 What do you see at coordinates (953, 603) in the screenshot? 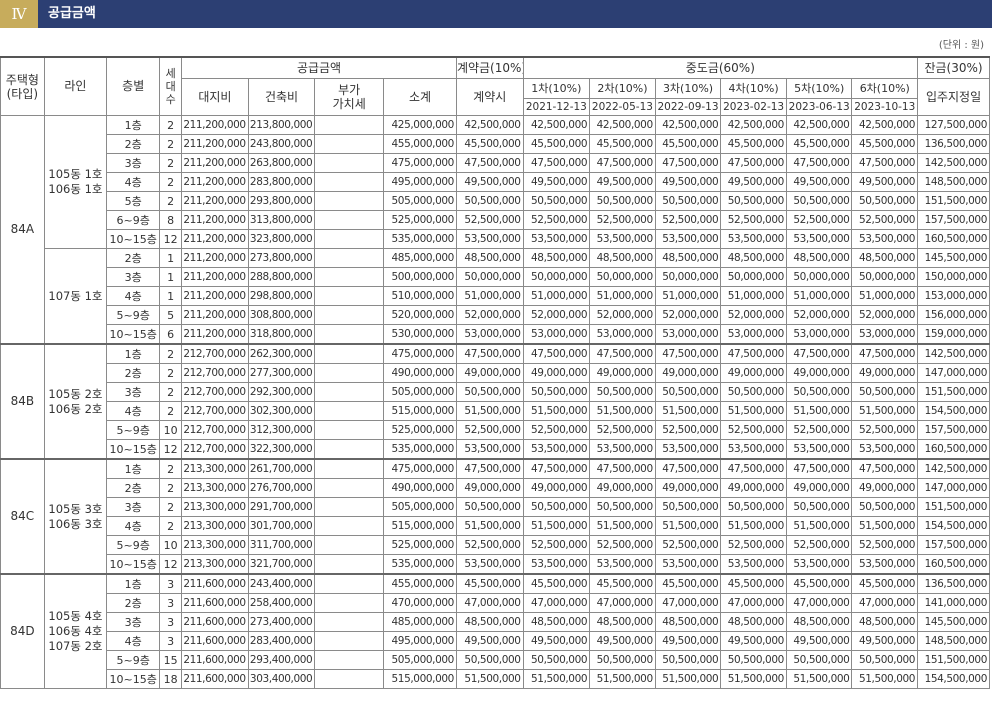
I see `cell-balance: 141,000,000` at bounding box center [953, 603].